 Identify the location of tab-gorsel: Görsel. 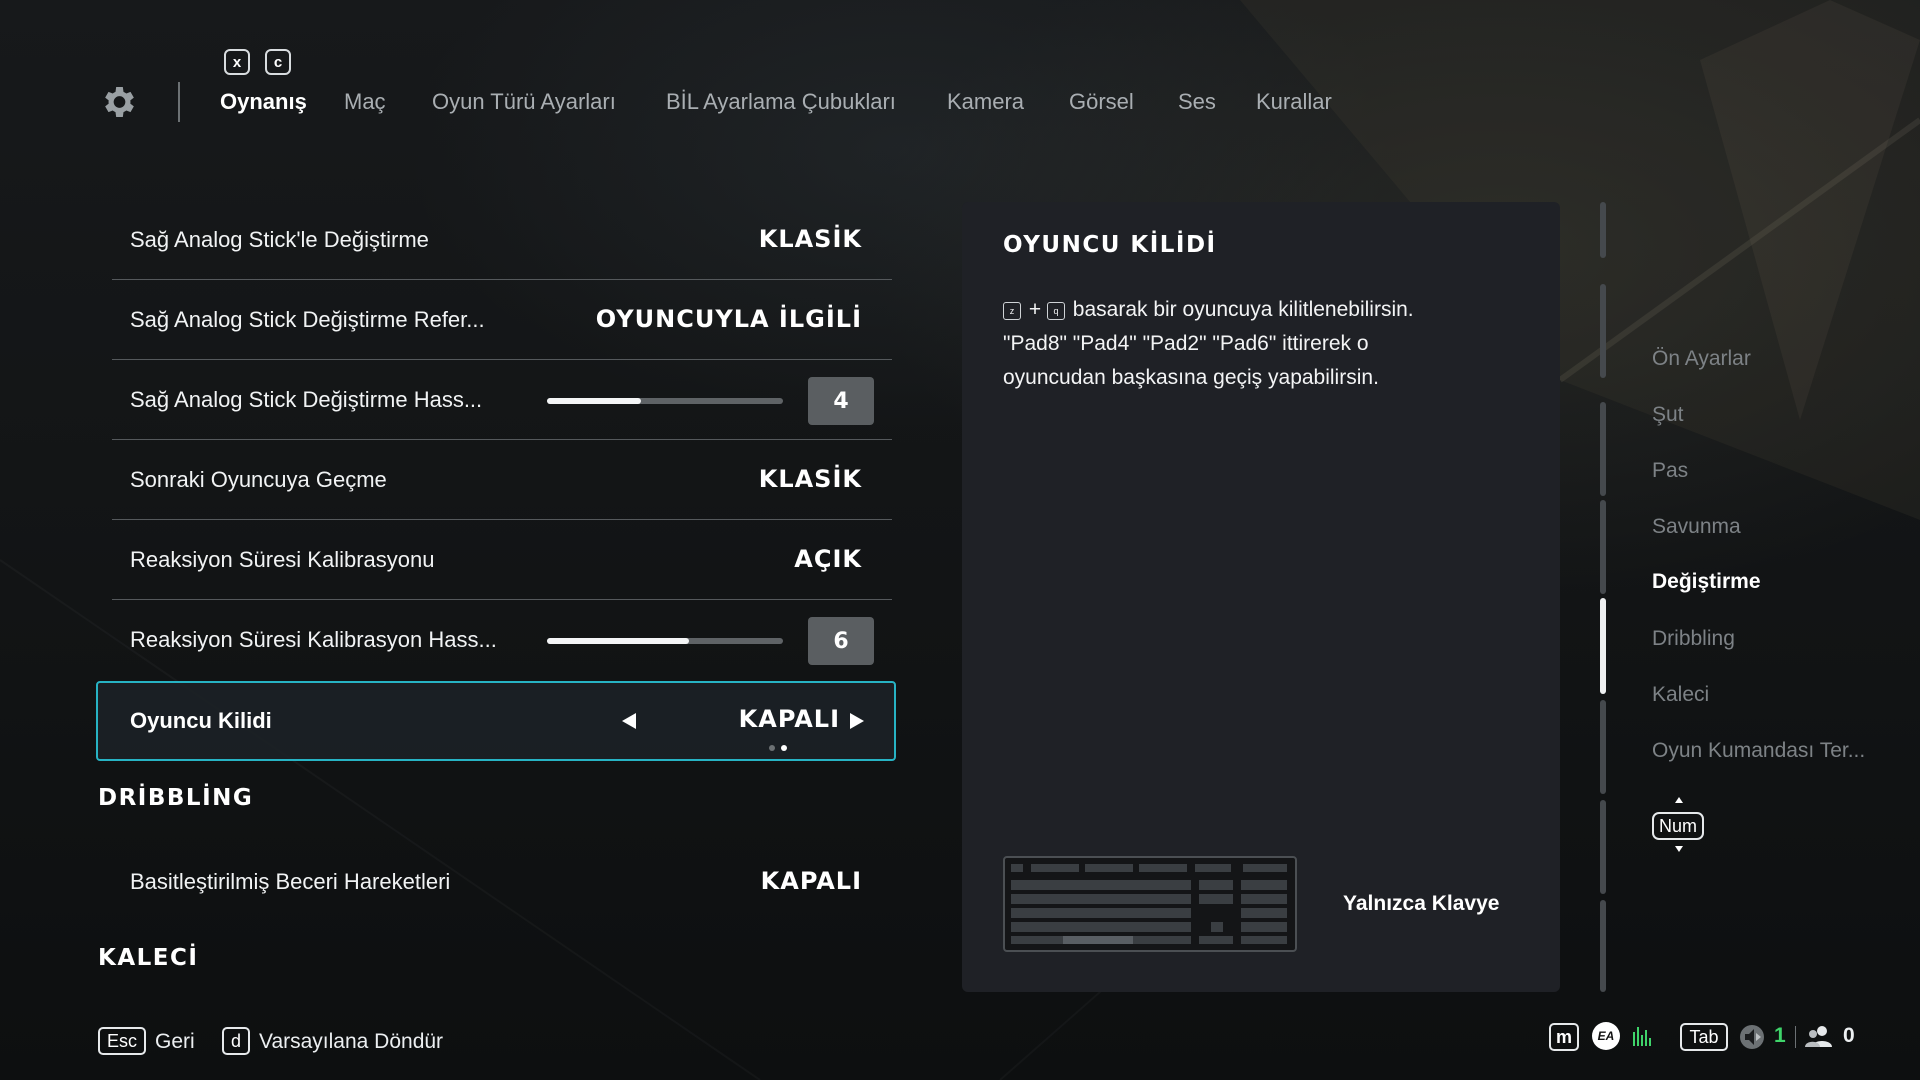
(1101, 102).